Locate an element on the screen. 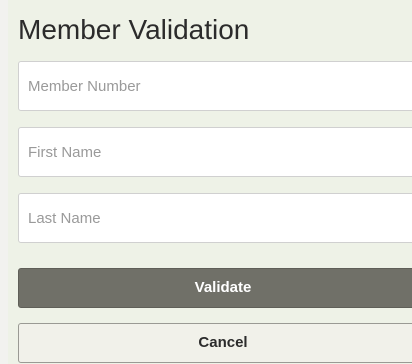  page-title: Member Validation is located at coordinates (134, 29).